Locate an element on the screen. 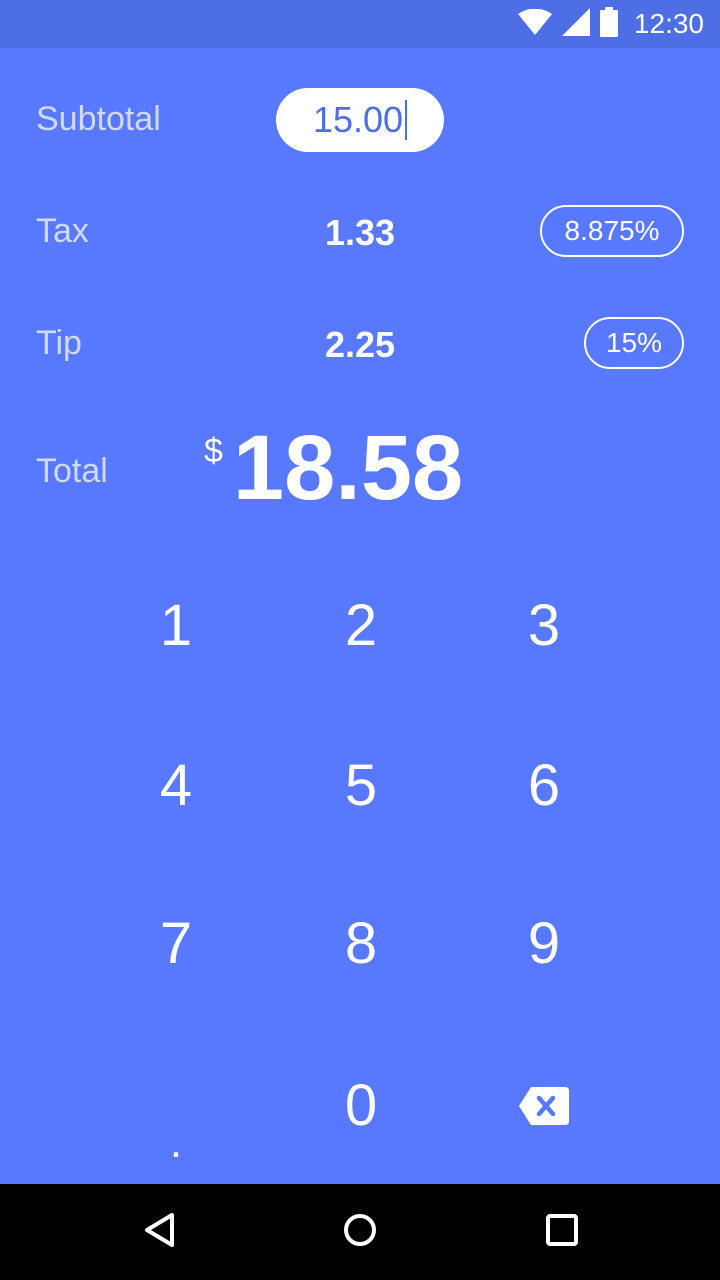  tax-value: 1.33 is located at coordinates (360, 232).